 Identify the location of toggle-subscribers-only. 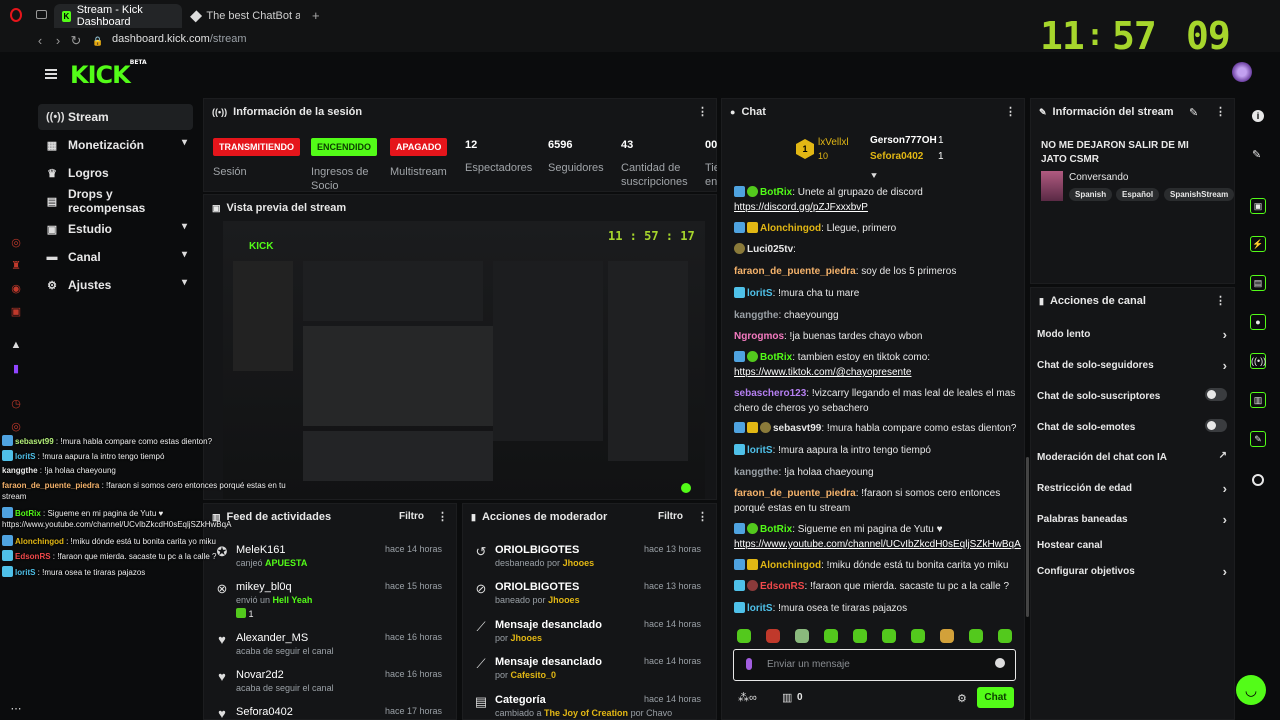
(1216, 394).